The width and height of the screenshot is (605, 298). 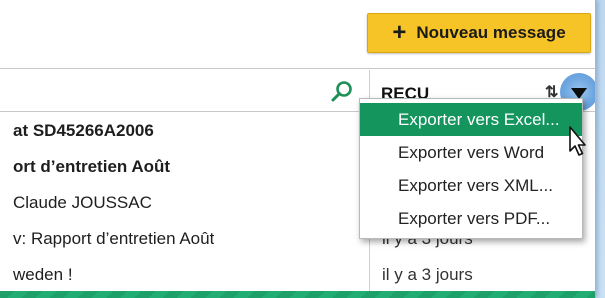 I want to click on plus-icon: +, so click(x=399, y=32).